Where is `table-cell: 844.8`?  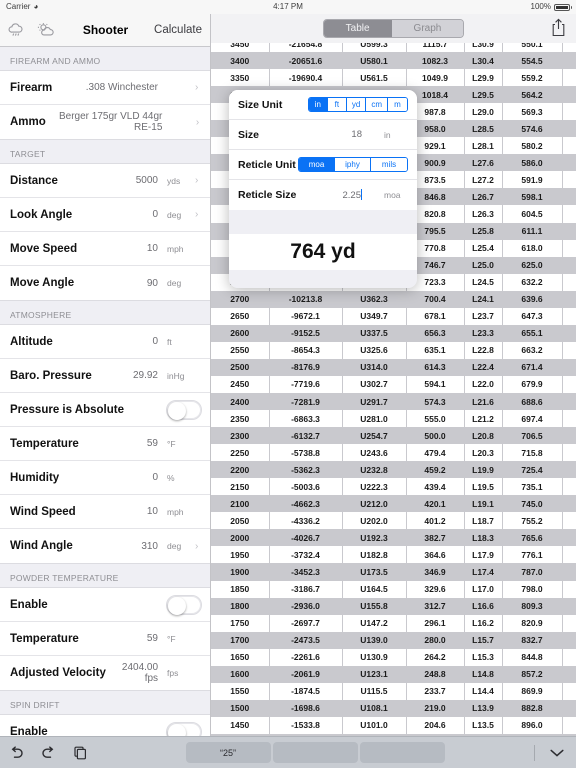
table-cell: 844.8 is located at coordinates (532, 657).